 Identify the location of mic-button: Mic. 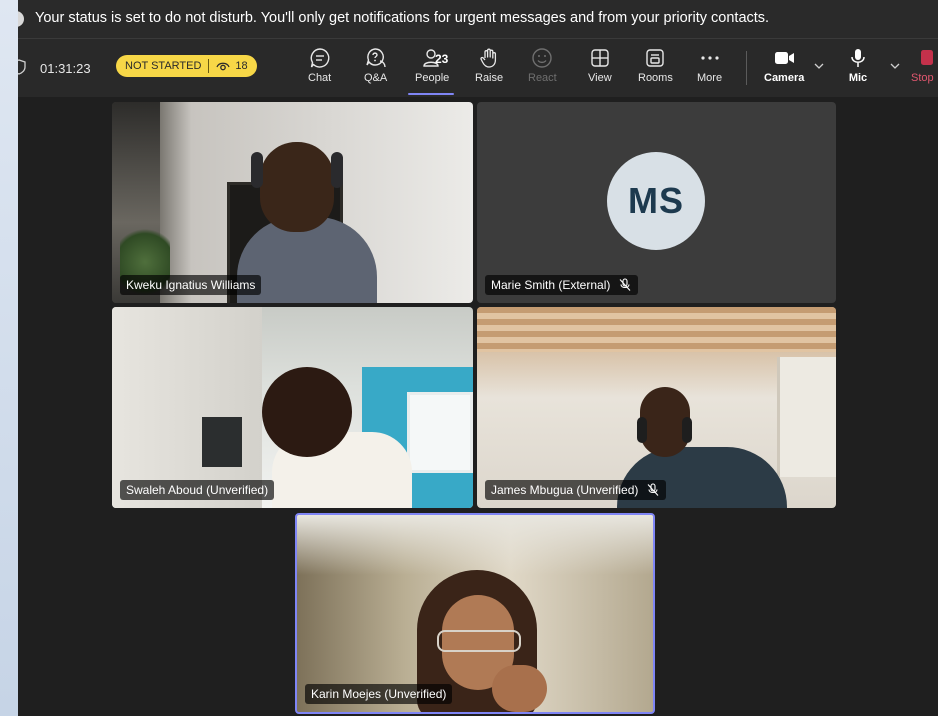
(858, 69).